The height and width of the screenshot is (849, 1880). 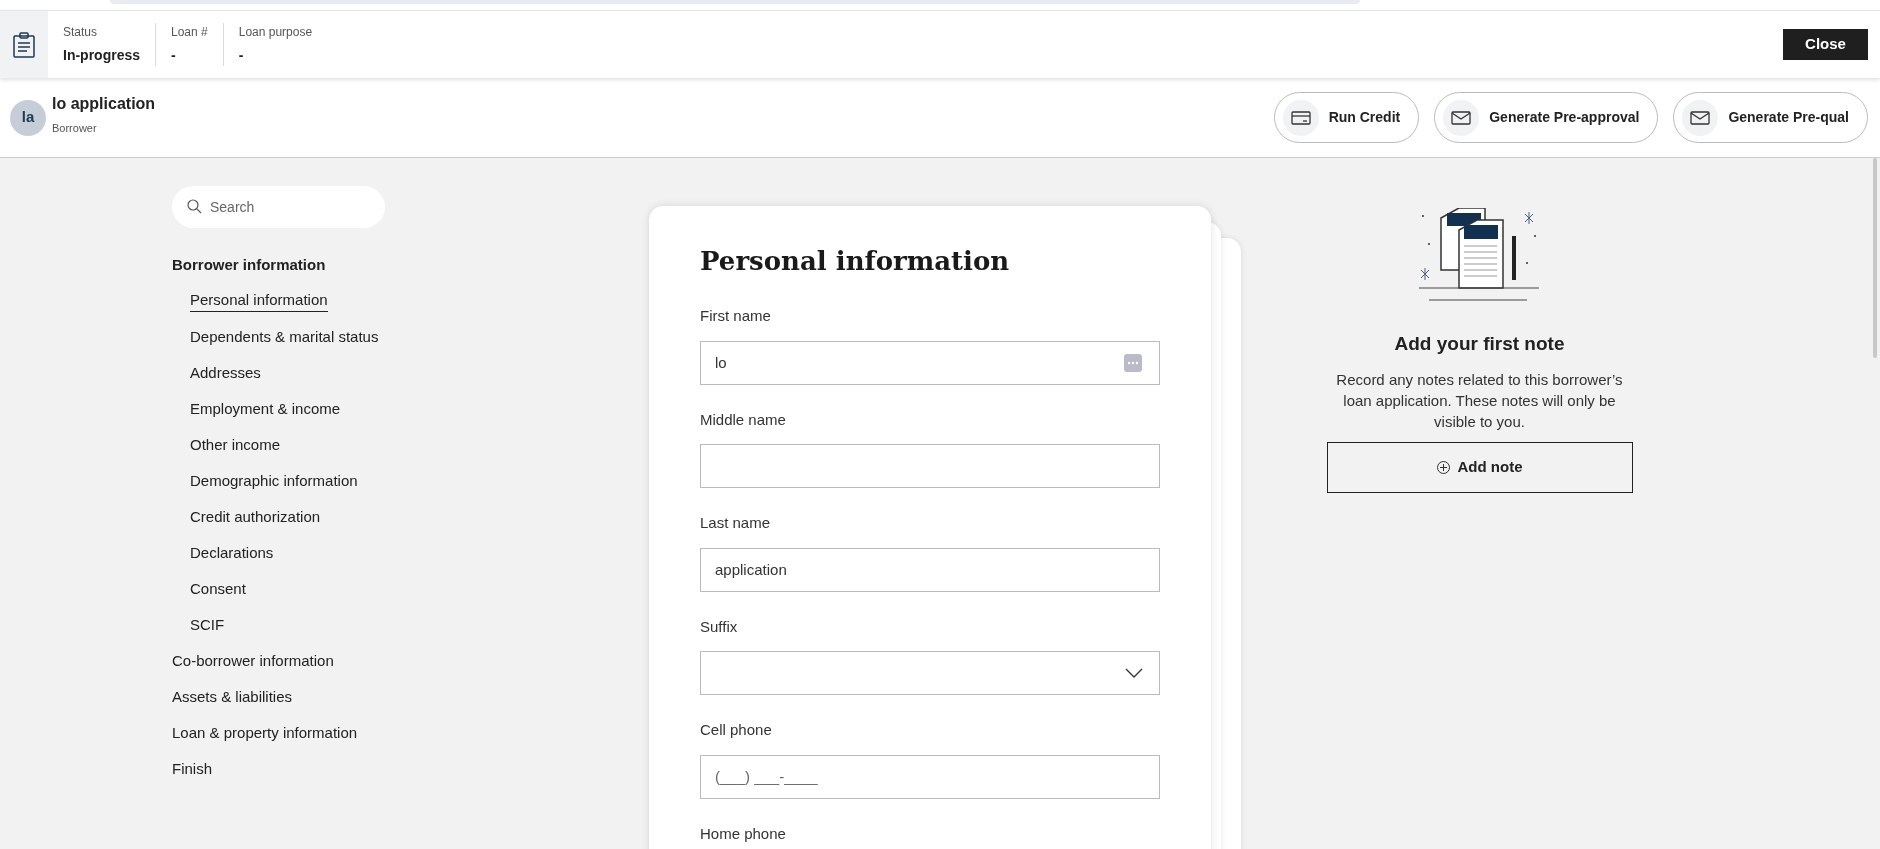 What do you see at coordinates (75, 129) in the screenshot?
I see `borrower-role: Borrower` at bounding box center [75, 129].